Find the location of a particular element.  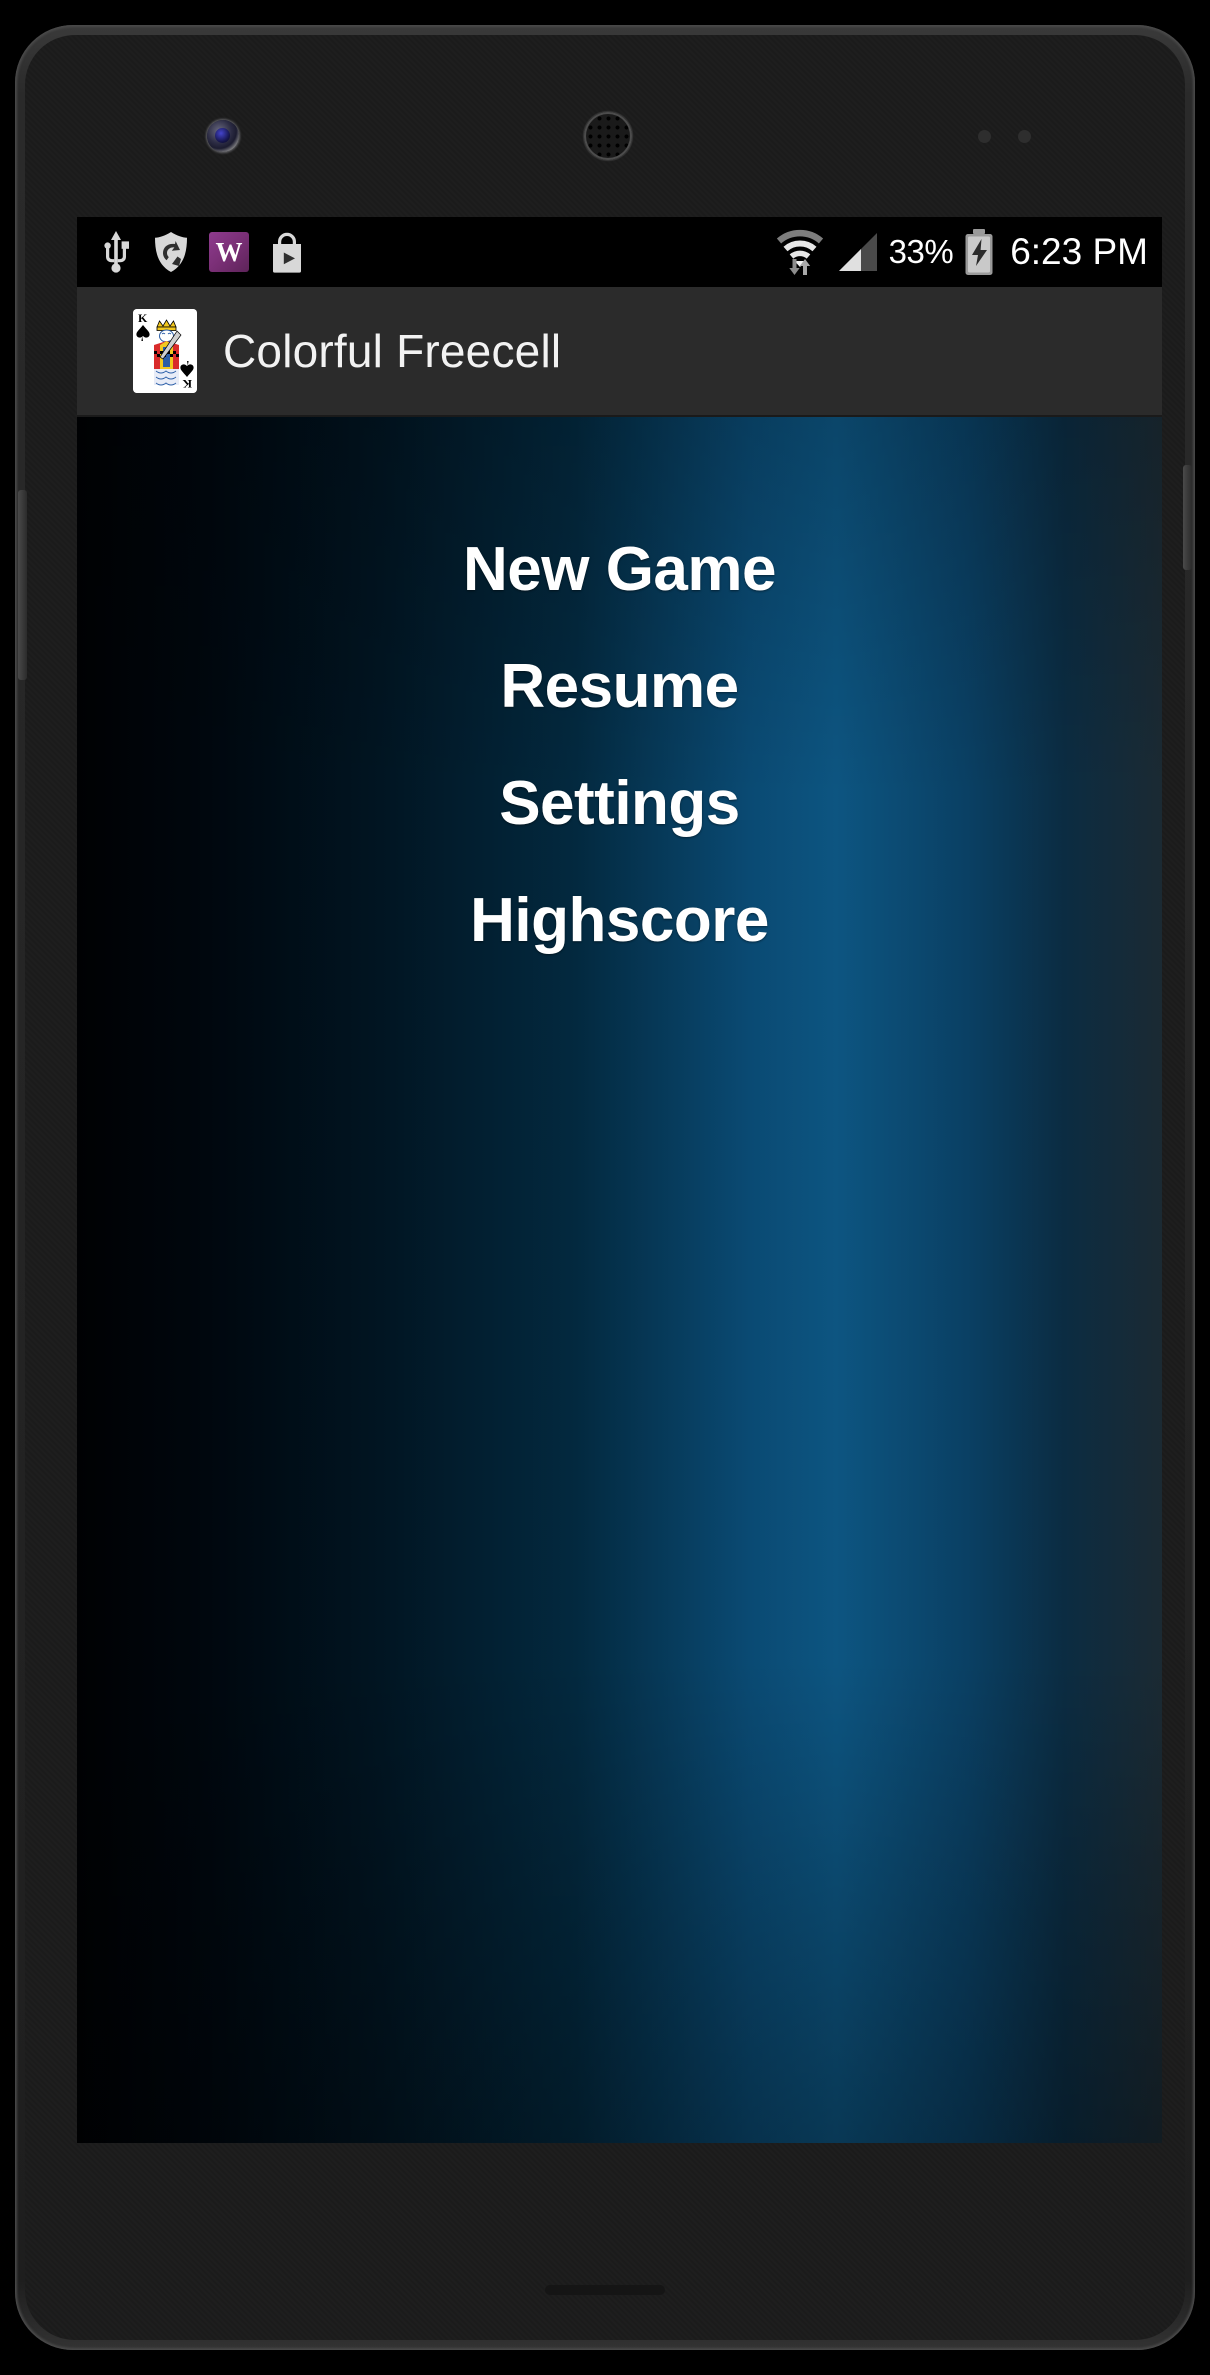

usb-icon is located at coordinates (116, 252).